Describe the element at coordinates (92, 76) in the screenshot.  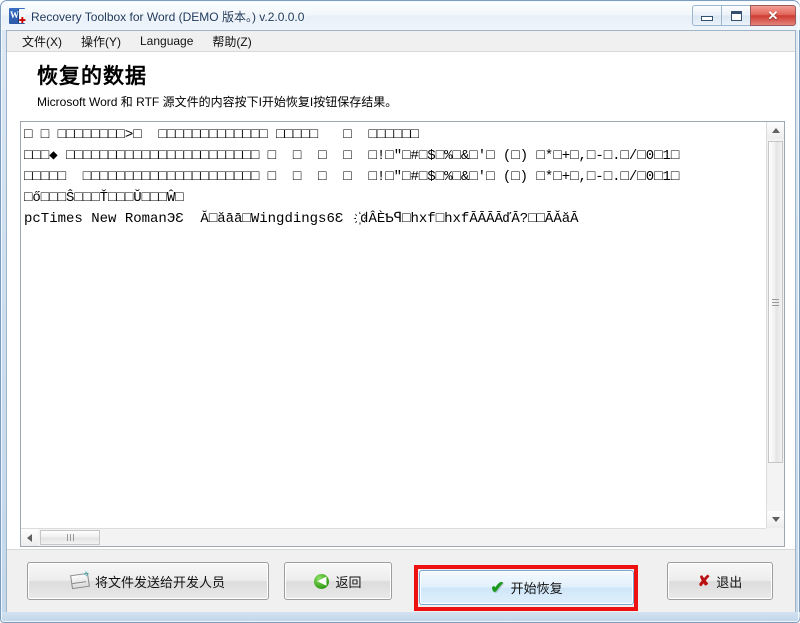
I see `page-title: 恢复的数据` at that location.